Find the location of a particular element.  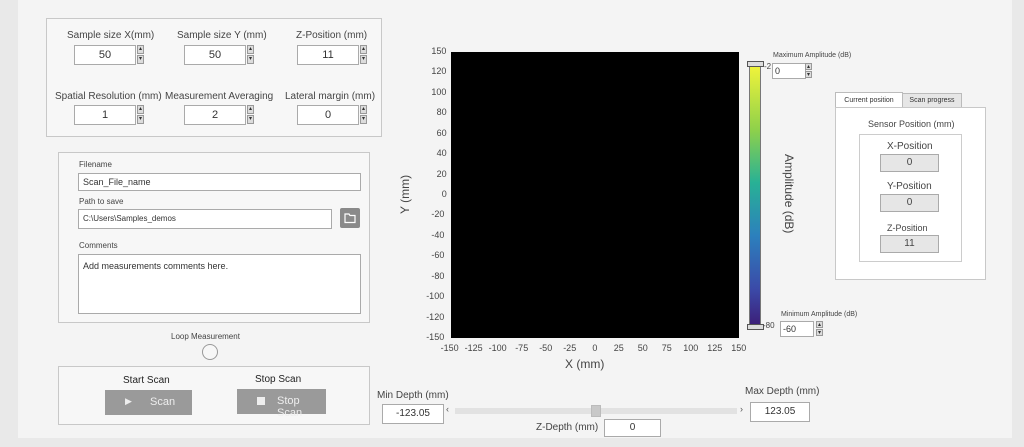

colorbar-min-slider is located at coordinates (755, 327).